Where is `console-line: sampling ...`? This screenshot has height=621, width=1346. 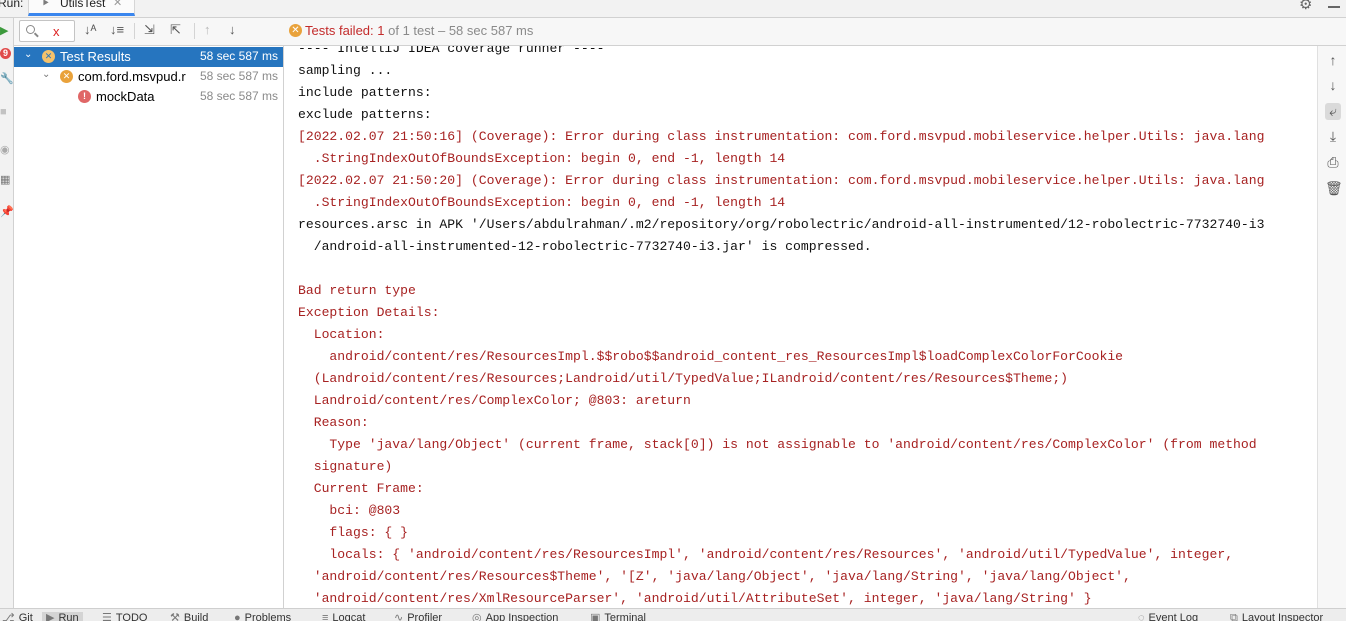
console-line: sampling ... is located at coordinates (345, 70).